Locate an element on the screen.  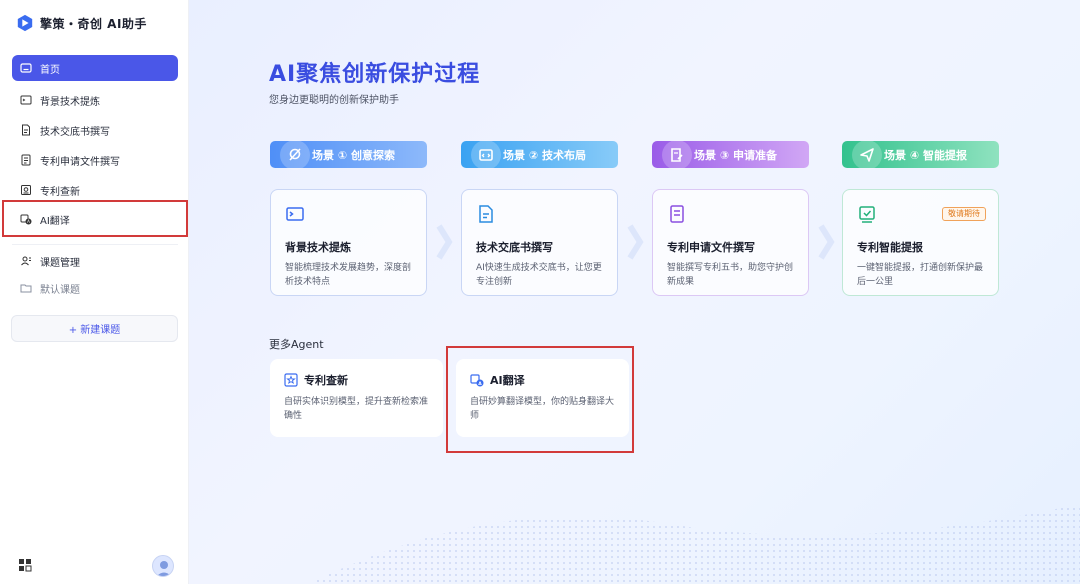
divider is located at coordinates (95, 244).